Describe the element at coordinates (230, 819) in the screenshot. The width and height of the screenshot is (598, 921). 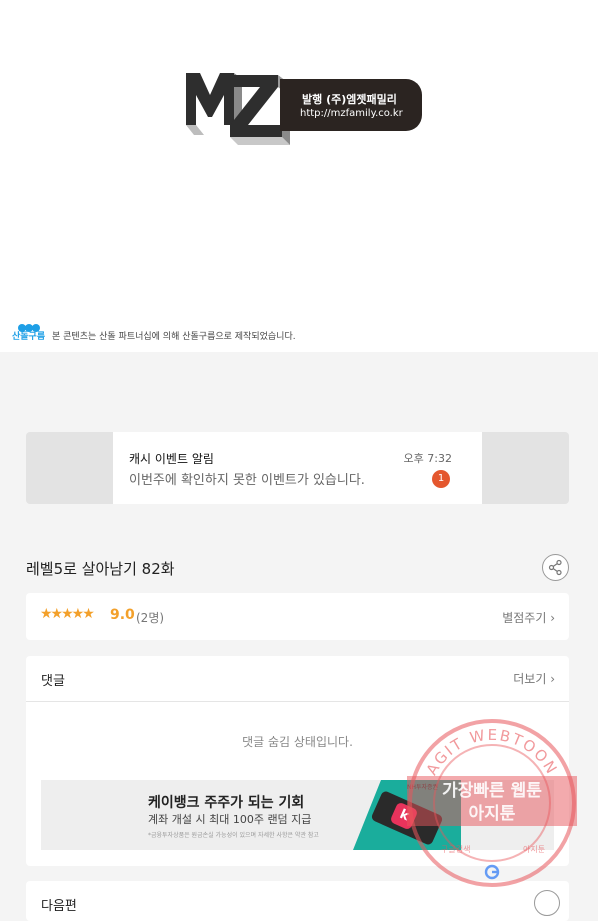
I see `ad-subtitle: 계좌 개설 시 최대 100주 랜덤 지급` at that location.